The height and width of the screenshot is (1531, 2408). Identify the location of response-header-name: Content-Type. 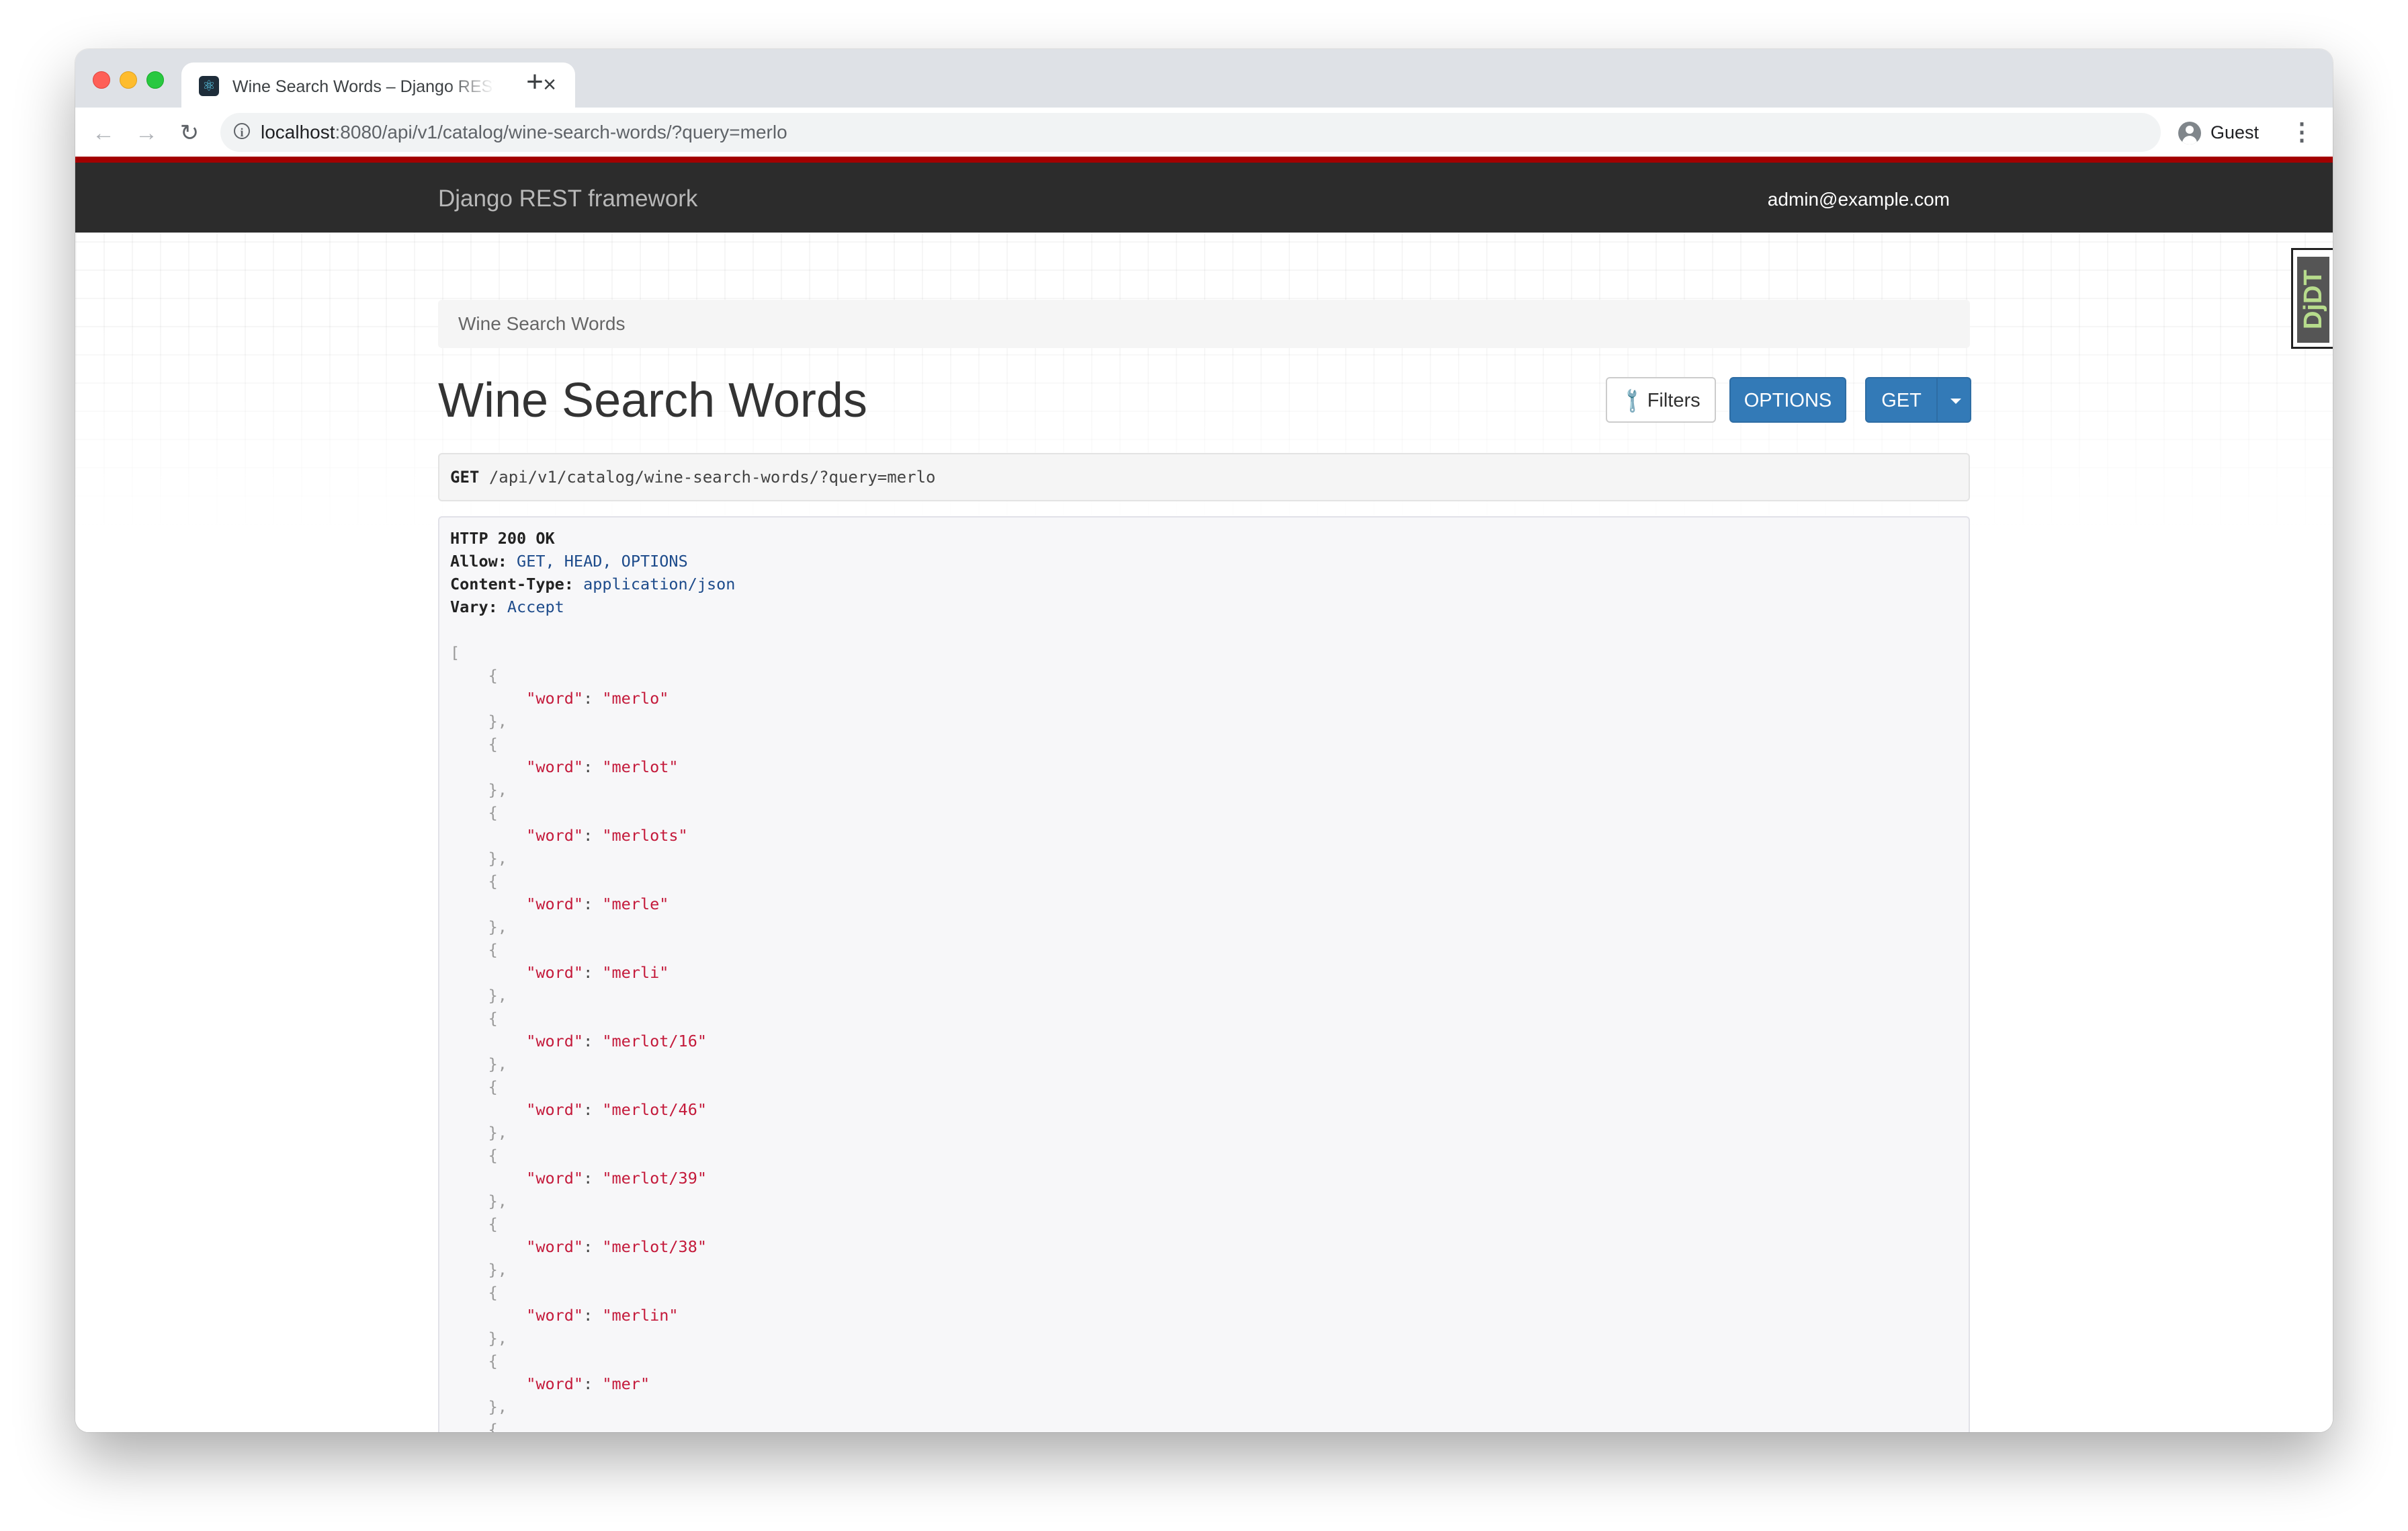
(507, 584).